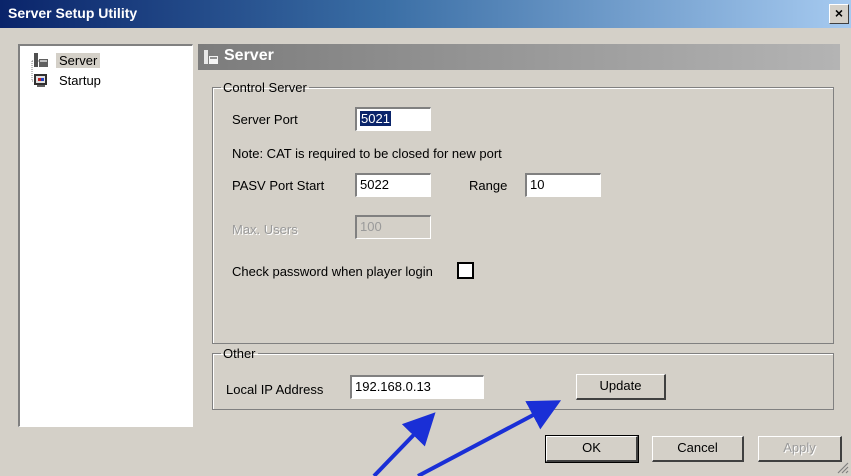 The width and height of the screenshot is (851, 476). I want to click on annotation-arrows, so click(467, 438).